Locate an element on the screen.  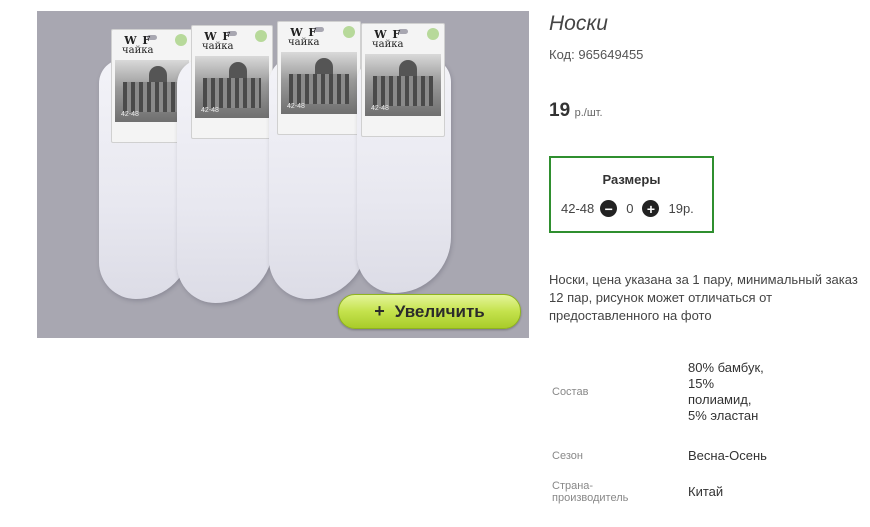
quantity-value: 0 is located at coordinates (629, 208).